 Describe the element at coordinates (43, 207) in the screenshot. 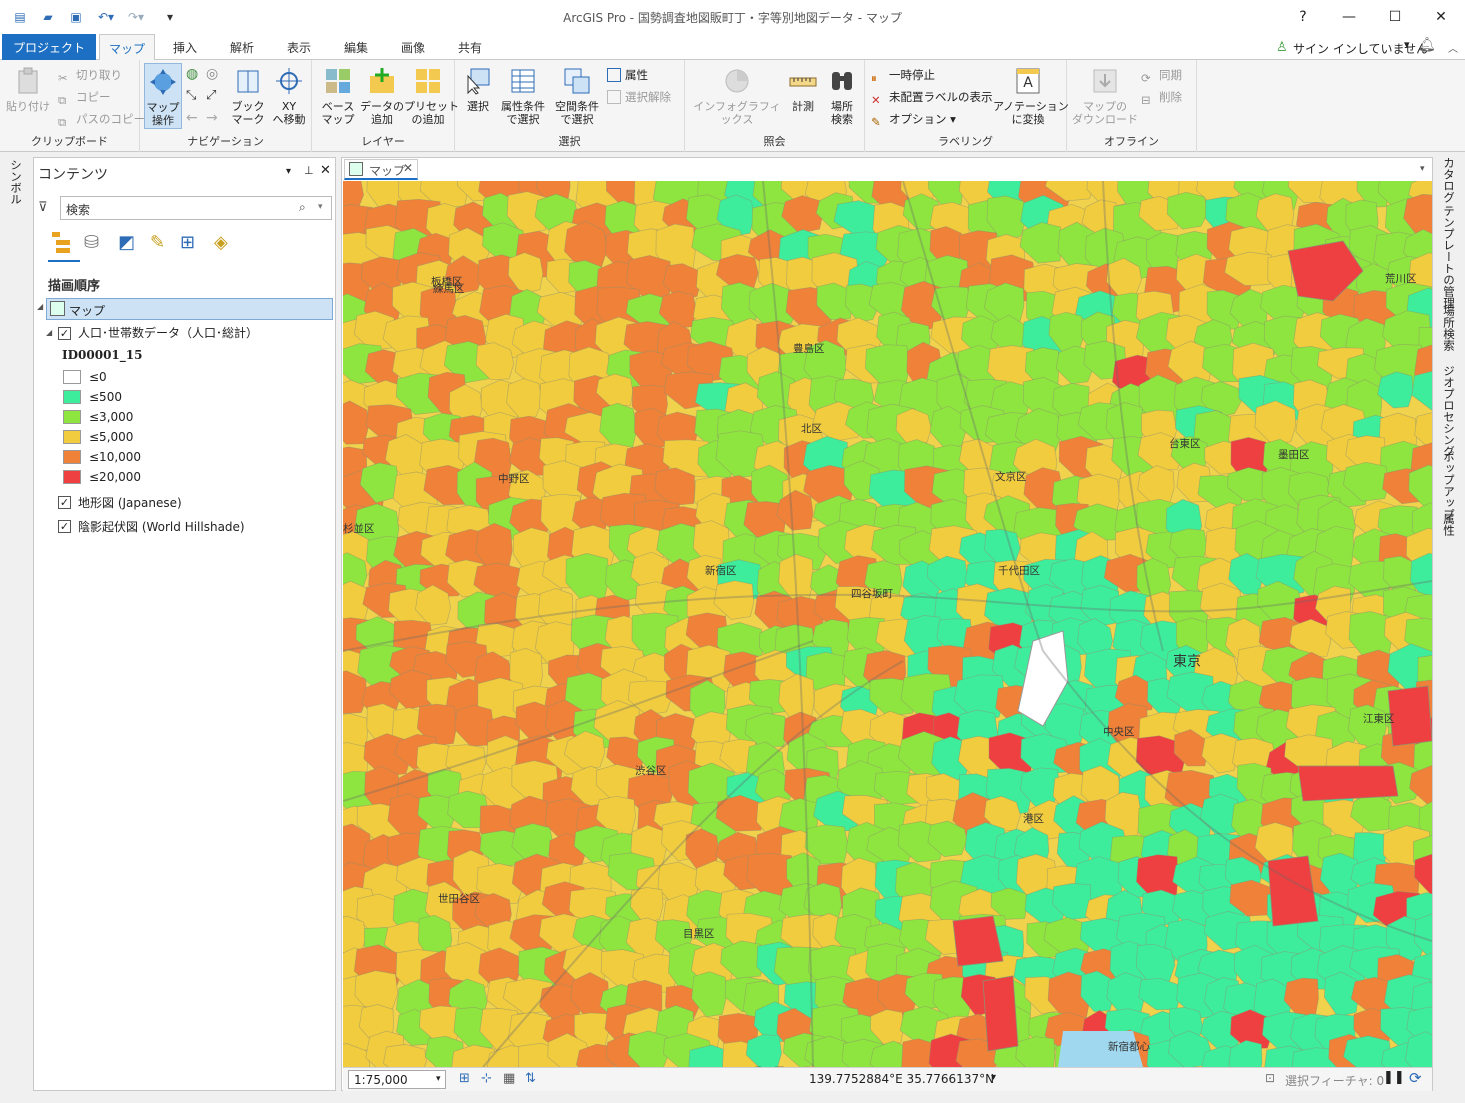

I see `filter-icon: ⊽` at that location.